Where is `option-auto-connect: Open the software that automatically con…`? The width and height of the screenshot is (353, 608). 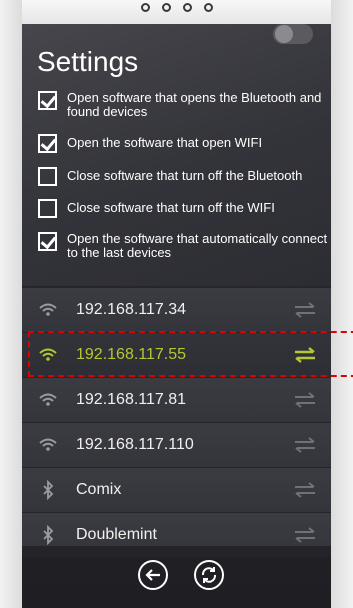
option-auto-connect: Open the software that automatically con… is located at coordinates (184, 246).